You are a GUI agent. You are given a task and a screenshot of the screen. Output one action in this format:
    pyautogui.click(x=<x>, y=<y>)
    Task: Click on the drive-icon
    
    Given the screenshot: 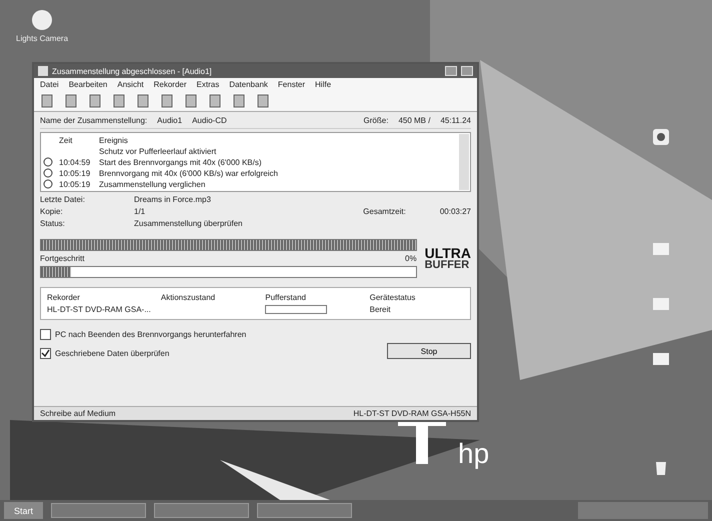 What is the action you would take?
    pyautogui.click(x=661, y=137)
    